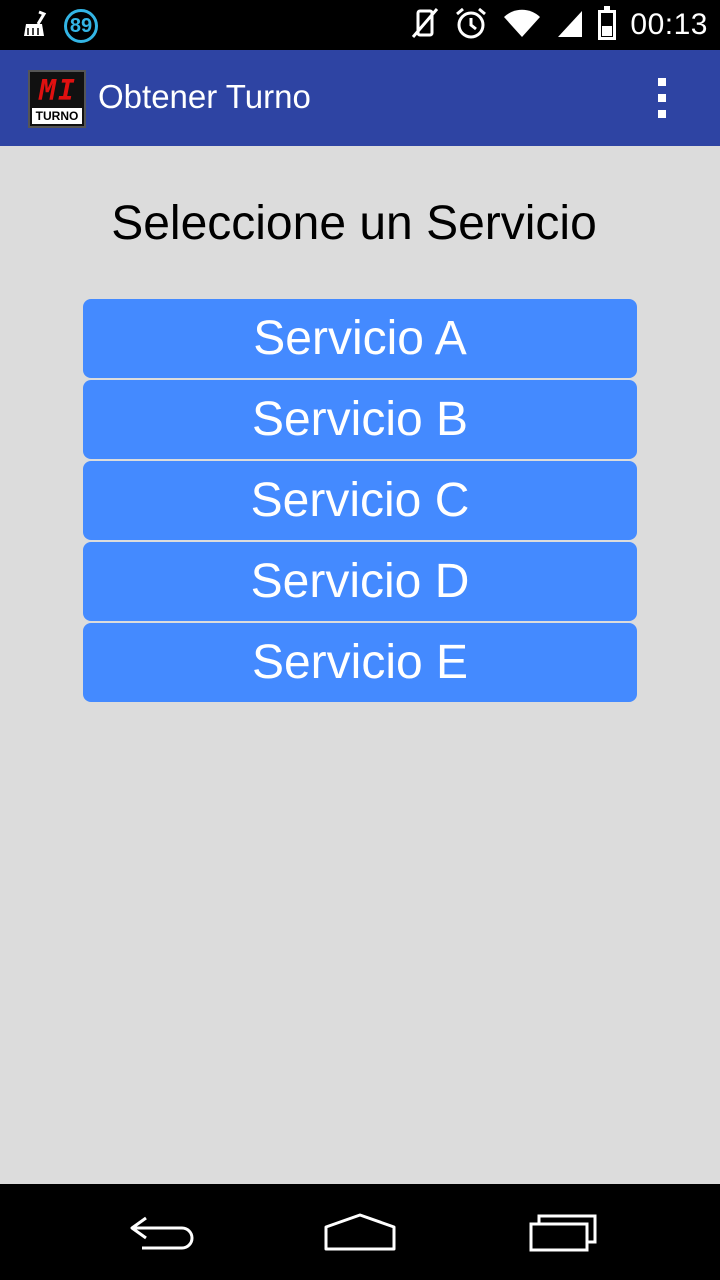 Image resolution: width=720 pixels, height=1280 pixels. Describe the element at coordinates (360, 419) in the screenshot. I see `service-b-button: Servicio B` at that location.